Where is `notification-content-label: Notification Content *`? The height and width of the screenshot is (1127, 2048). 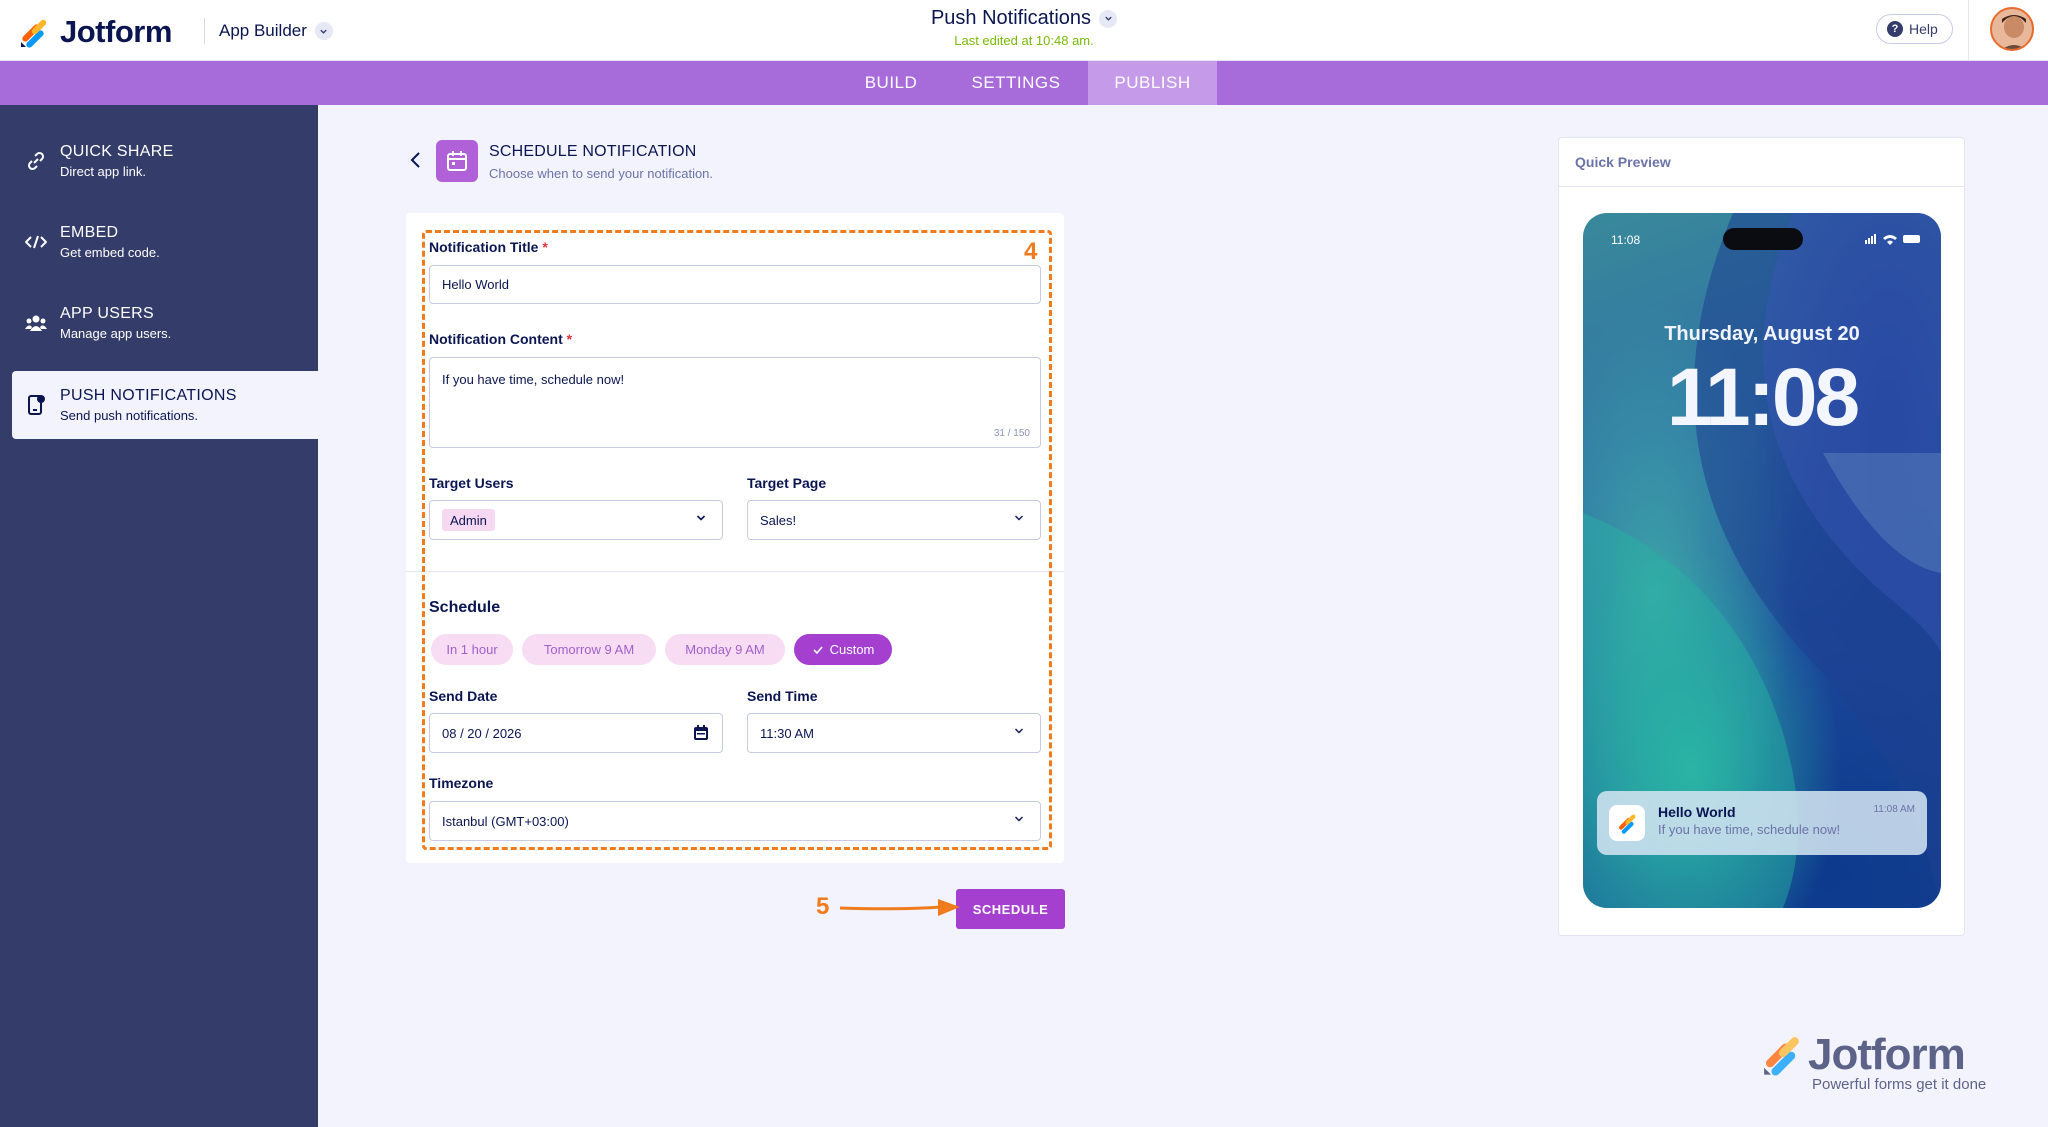
notification-content-label: Notification Content * is located at coordinates (500, 339).